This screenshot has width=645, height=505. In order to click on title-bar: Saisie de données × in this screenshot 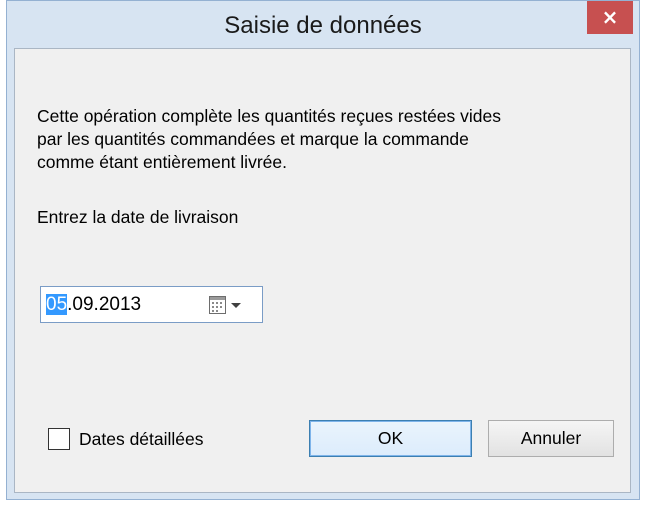, I will do `click(323, 24)`.